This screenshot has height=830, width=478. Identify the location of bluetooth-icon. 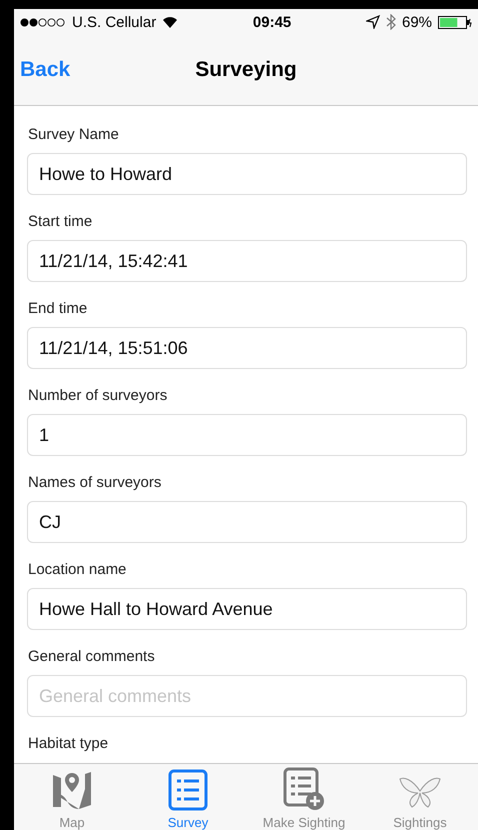
(391, 22).